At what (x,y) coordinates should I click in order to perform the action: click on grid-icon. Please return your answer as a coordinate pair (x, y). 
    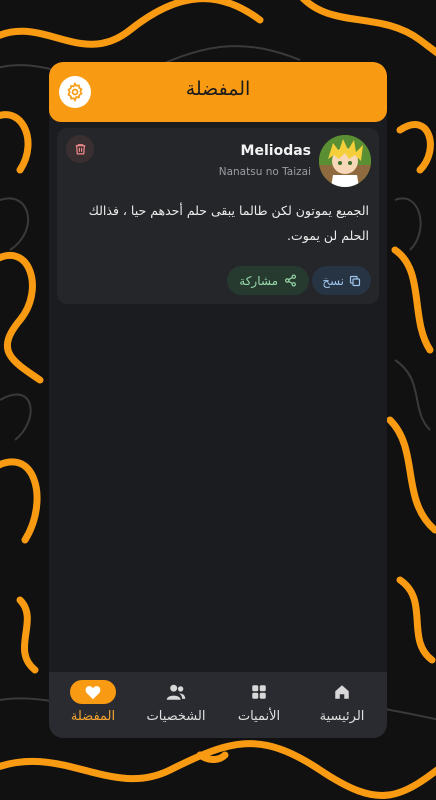
    Looking at the image, I should click on (259, 692).